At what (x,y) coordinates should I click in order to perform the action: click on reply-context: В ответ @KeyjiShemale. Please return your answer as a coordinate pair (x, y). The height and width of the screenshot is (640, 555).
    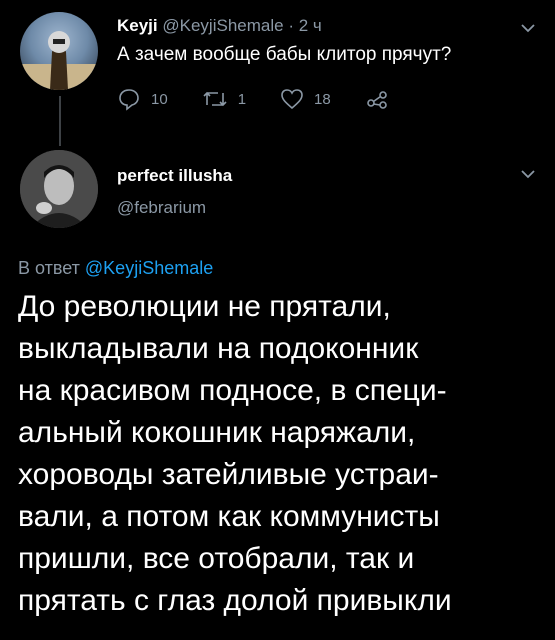
    Looking at the image, I should click on (115, 268).